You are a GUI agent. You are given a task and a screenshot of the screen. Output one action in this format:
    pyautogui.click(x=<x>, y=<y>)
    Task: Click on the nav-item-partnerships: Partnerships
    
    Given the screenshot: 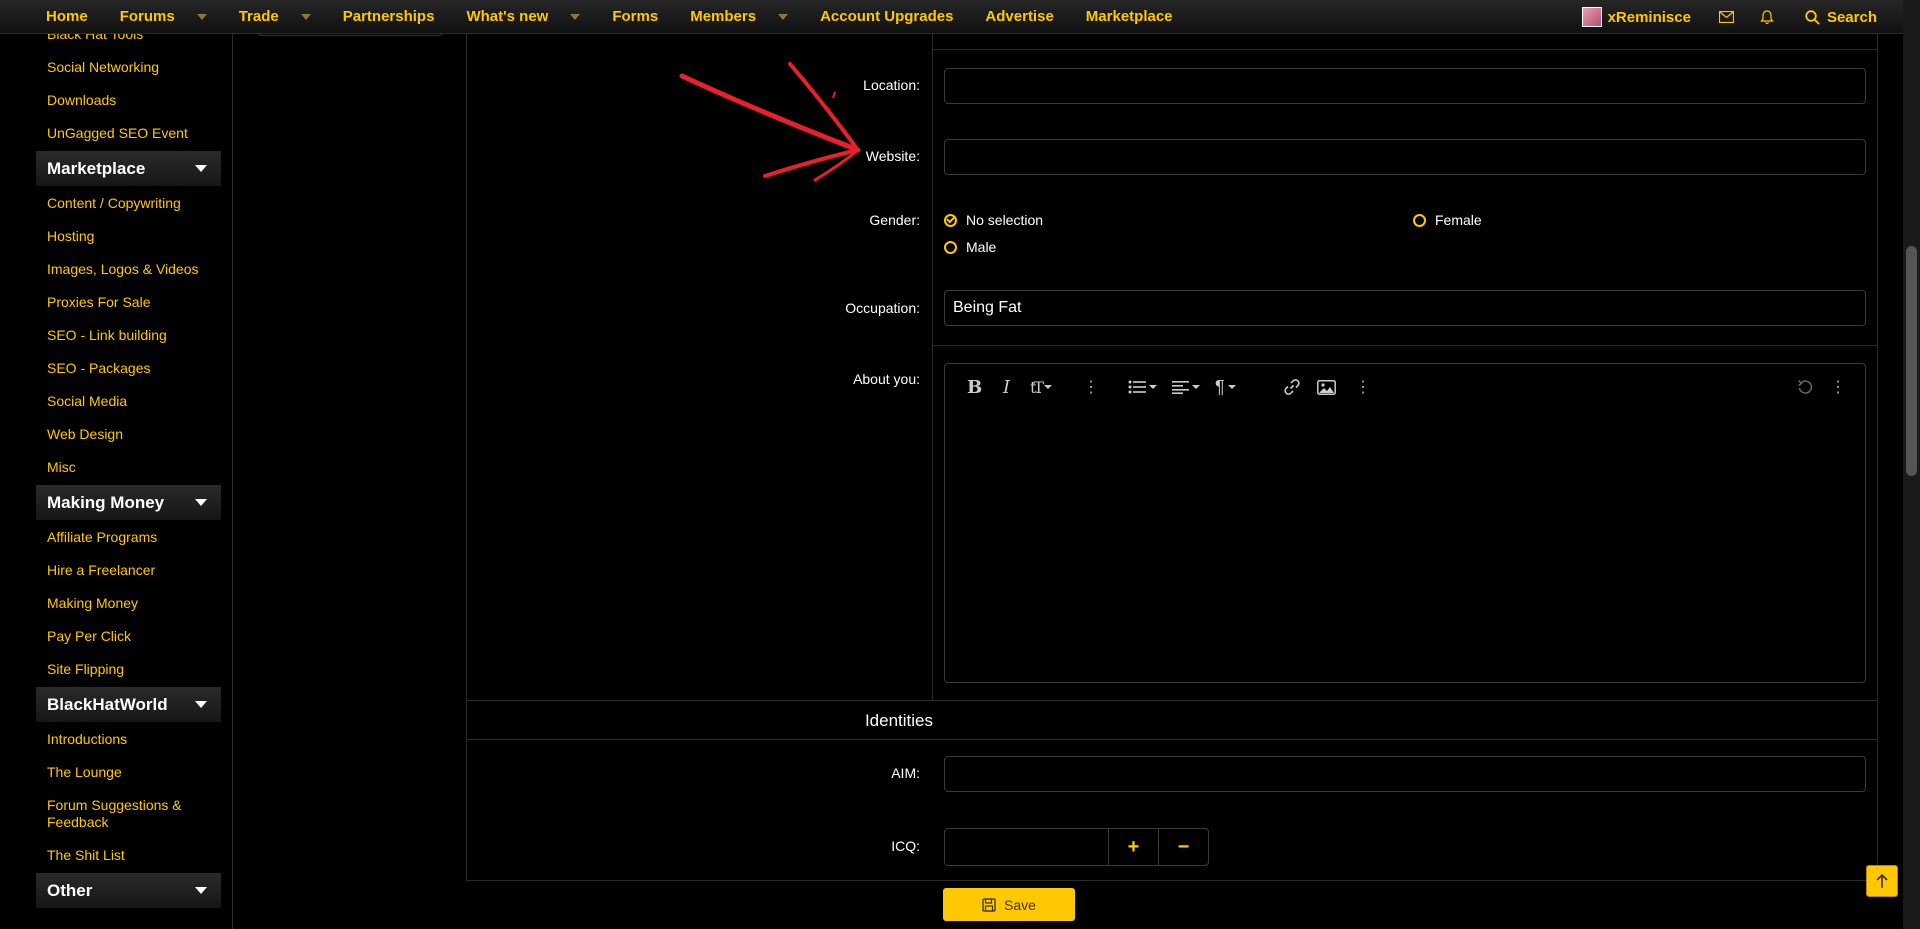 What is the action you would take?
    pyautogui.click(x=389, y=17)
    